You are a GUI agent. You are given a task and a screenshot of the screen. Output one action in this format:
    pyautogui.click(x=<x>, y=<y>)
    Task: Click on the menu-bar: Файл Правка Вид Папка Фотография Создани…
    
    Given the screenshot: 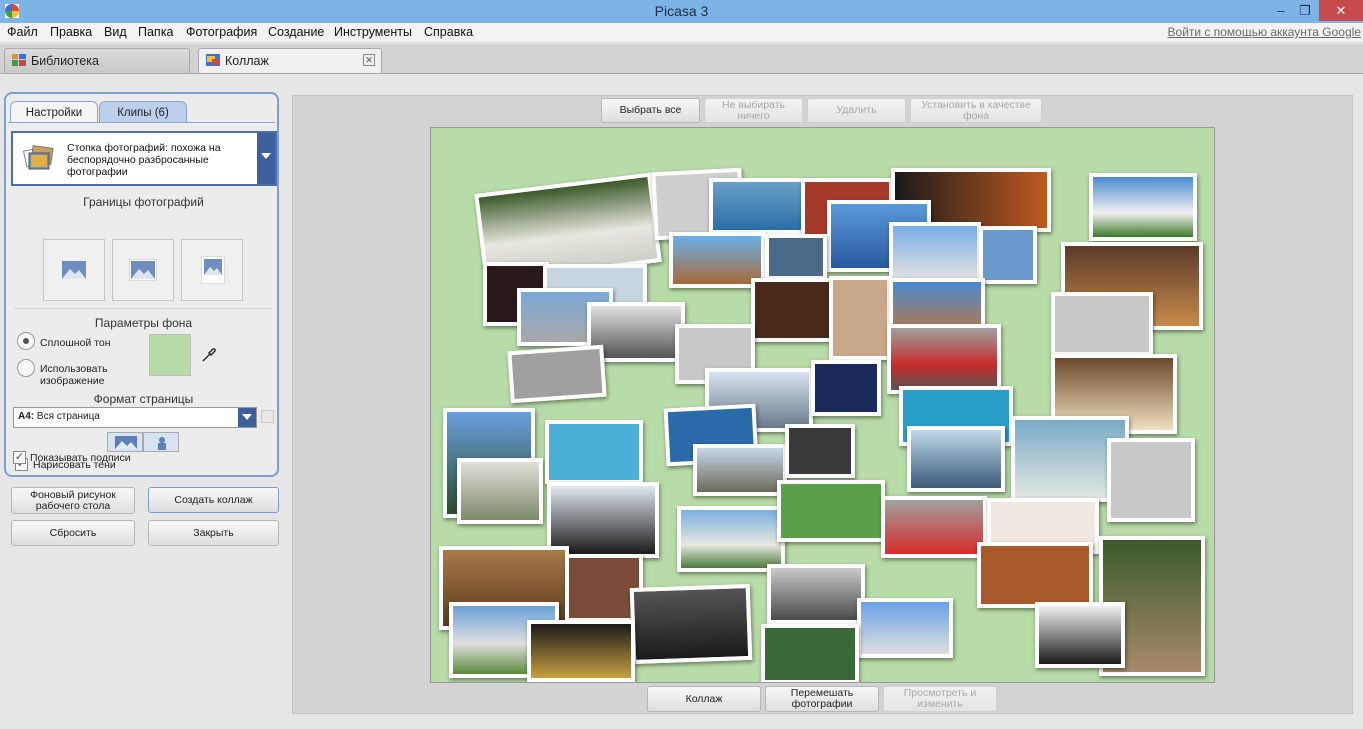 What is the action you would take?
    pyautogui.click(x=681, y=33)
    